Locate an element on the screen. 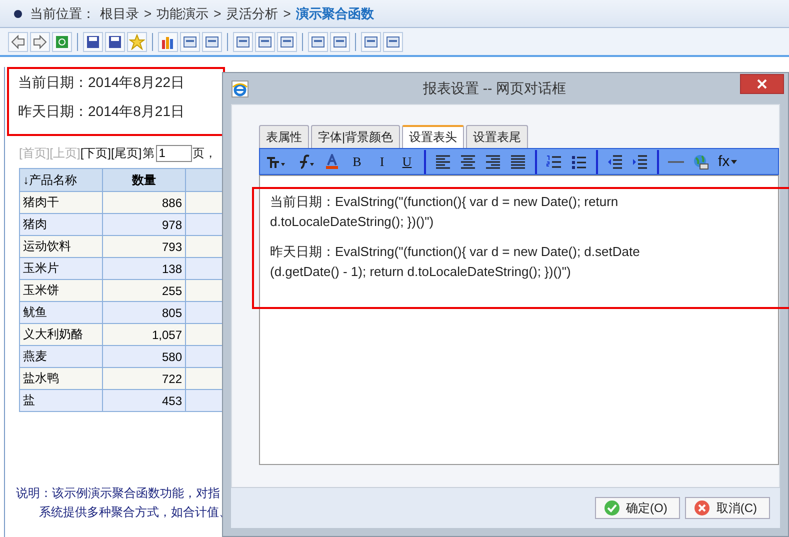  numbered-list-icon is located at coordinates (554, 161).